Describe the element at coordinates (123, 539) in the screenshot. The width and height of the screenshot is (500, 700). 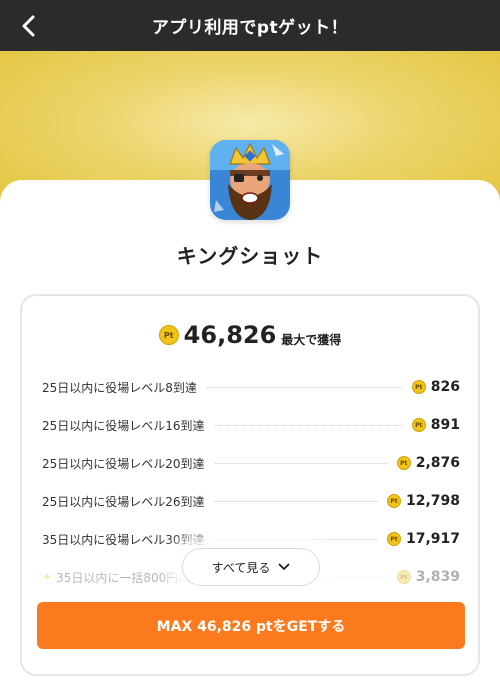
I see `task-label: 35日以内に役場レベル30到達` at that location.